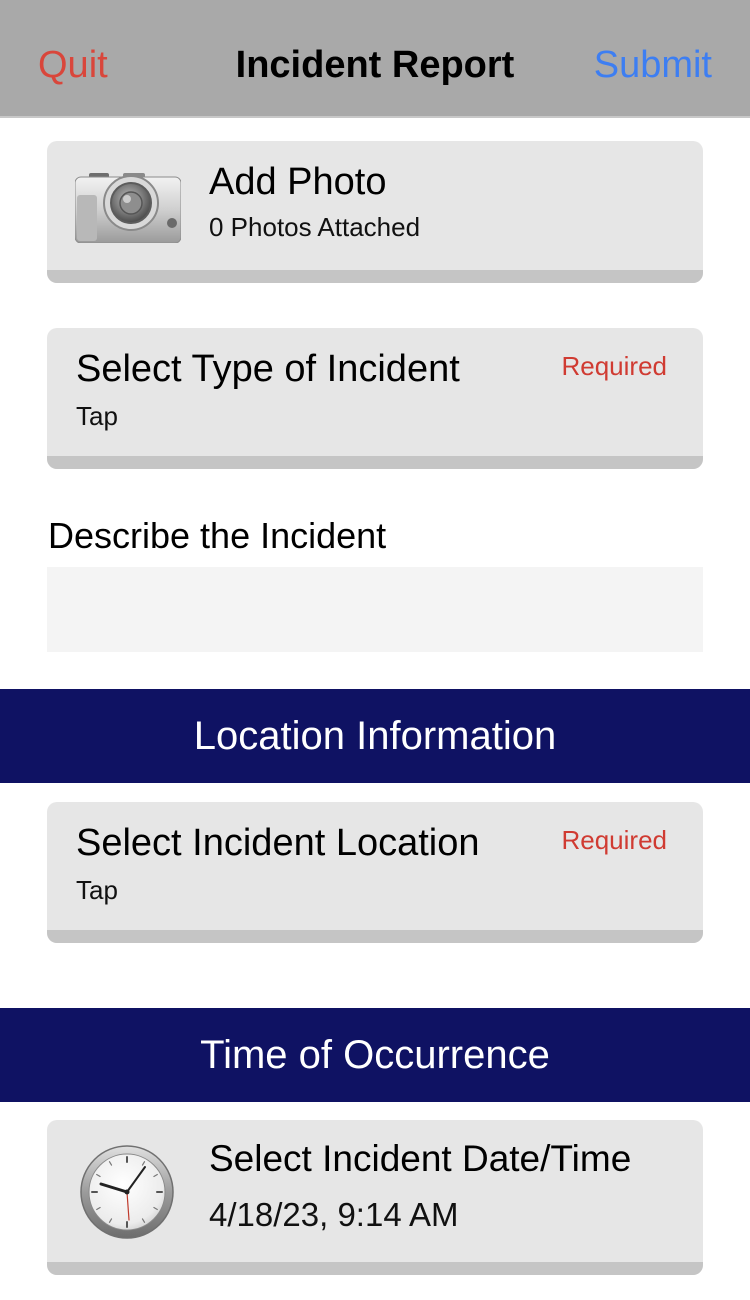 This screenshot has width=750, height=1300. What do you see at coordinates (127, 1192) in the screenshot?
I see `clock-icon` at bounding box center [127, 1192].